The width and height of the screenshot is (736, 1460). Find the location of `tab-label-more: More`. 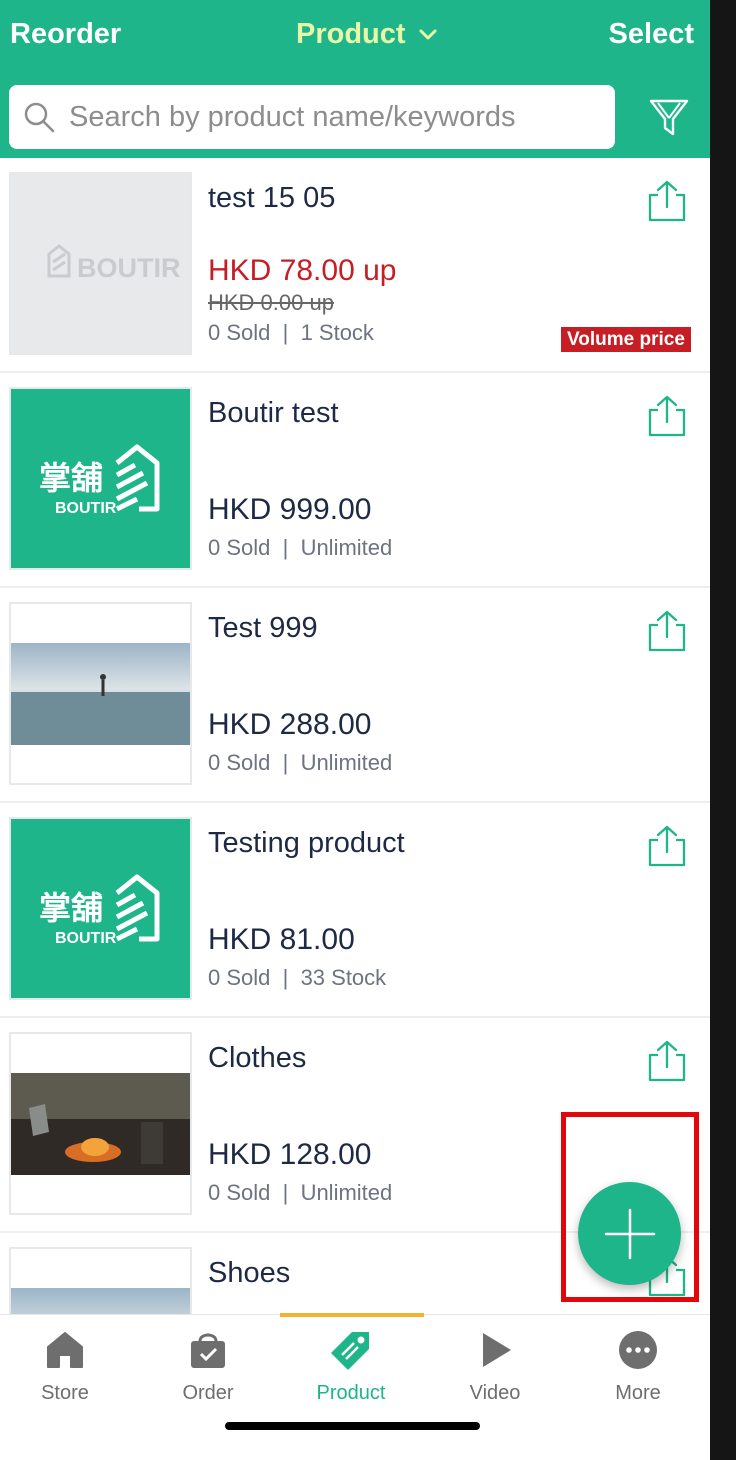

tab-label-more: More is located at coordinates (638, 1393).